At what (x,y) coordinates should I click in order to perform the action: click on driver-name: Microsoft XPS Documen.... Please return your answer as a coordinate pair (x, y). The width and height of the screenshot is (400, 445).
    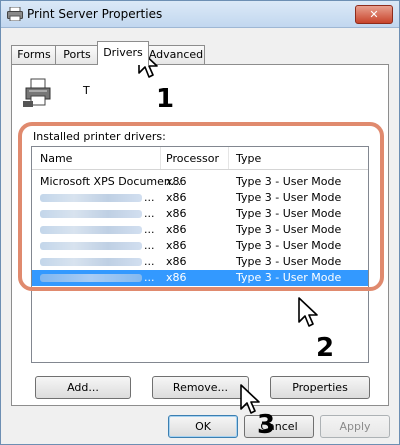
    Looking at the image, I should click on (111, 181).